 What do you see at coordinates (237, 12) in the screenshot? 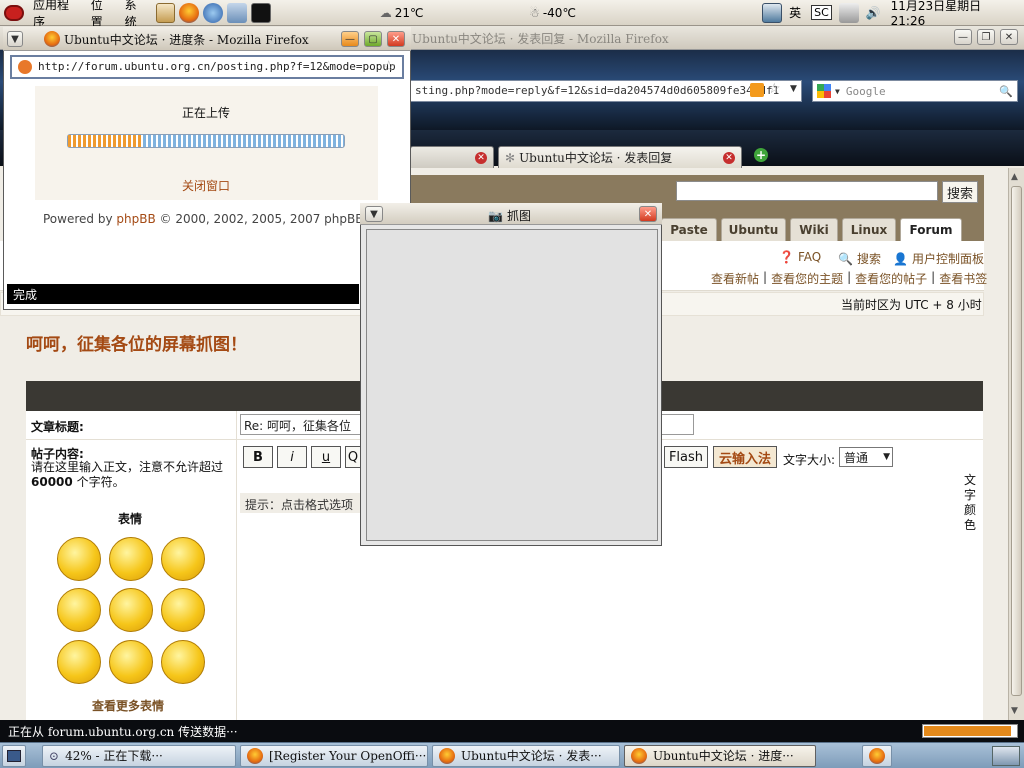
I see `screenshot-launcher-icon` at bounding box center [237, 12].